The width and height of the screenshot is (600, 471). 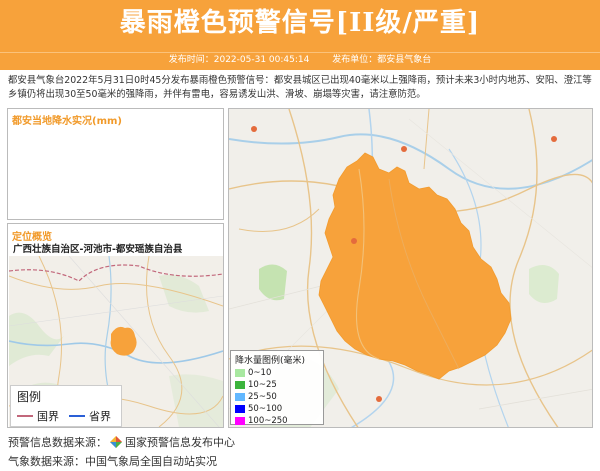 What do you see at coordinates (29, 397) in the screenshot?
I see `border-legend-title: 图例` at bounding box center [29, 397].